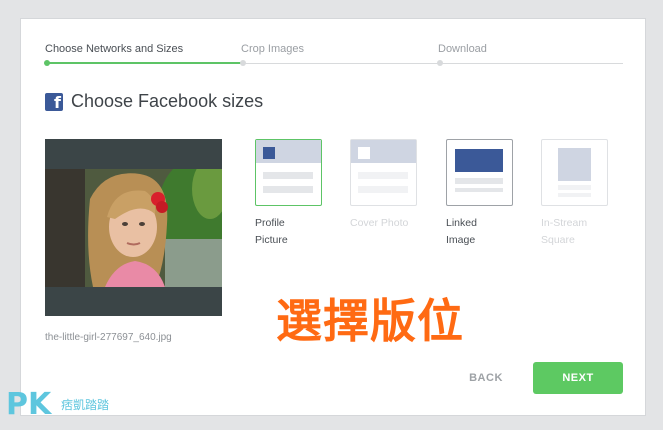  I want to click on option-label-line: Cover Photo, so click(379, 223).